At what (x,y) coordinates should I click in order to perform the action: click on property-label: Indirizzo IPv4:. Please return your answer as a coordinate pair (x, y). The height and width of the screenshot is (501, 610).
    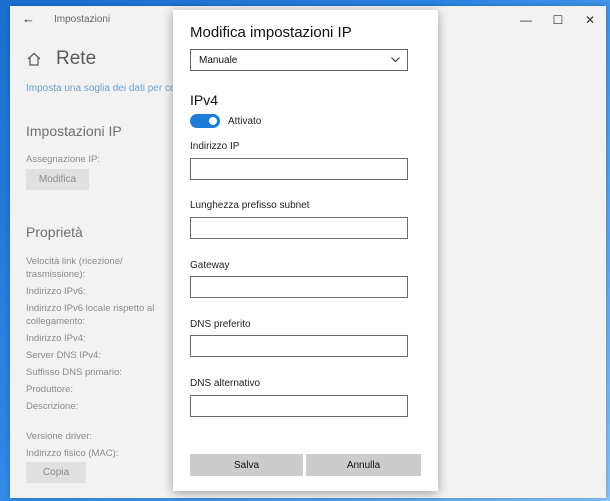
    Looking at the image, I should click on (56, 338).